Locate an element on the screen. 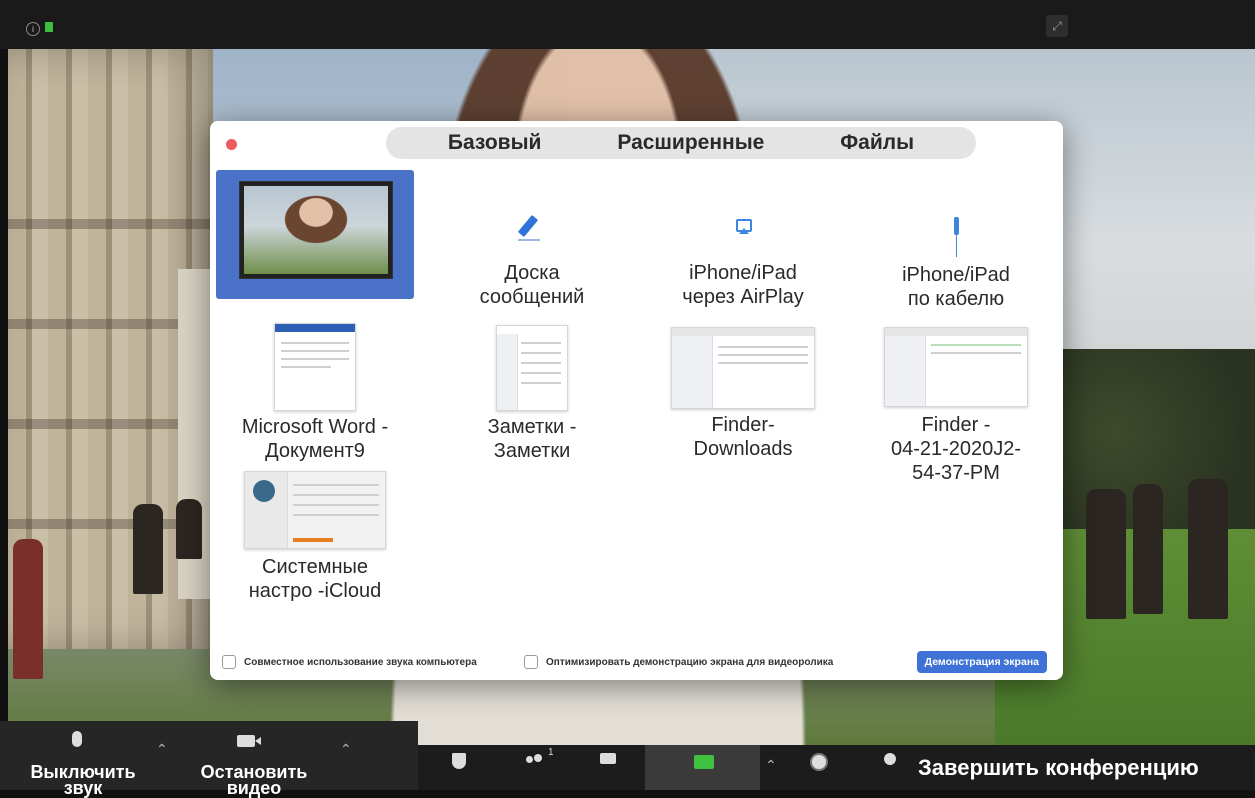  tile-iphone-cable: iPhone/iPad по кабелю is located at coordinates (956, 257).